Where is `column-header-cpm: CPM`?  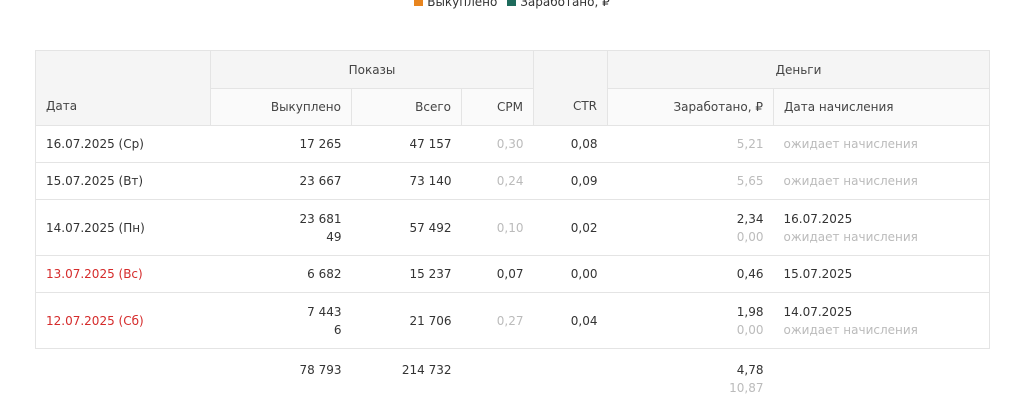
column-header-cpm: CPM is located at coordinates (497, 107).